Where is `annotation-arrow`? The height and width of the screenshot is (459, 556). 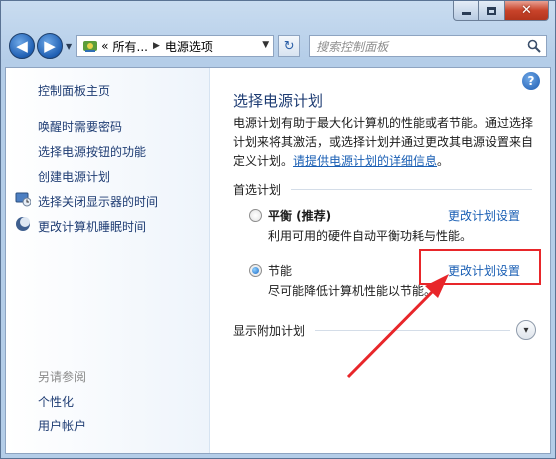 annotation-arrow is located at coordinates (397, 326).